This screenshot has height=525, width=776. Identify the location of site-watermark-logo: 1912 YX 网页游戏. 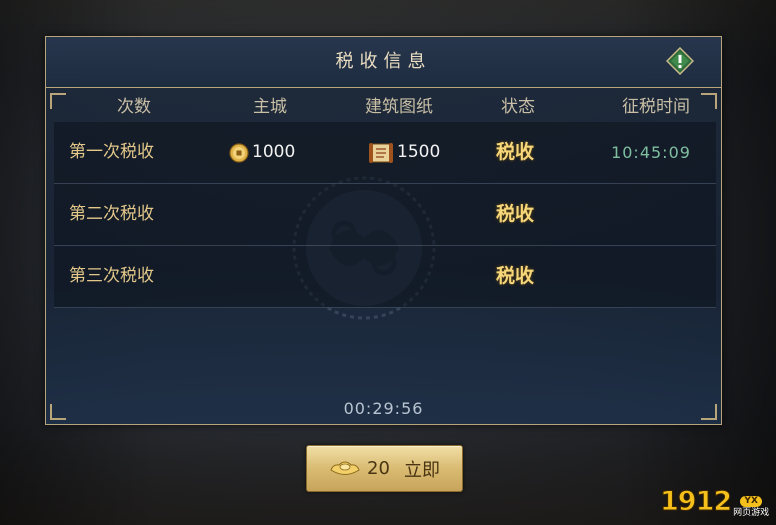
(714, 502).